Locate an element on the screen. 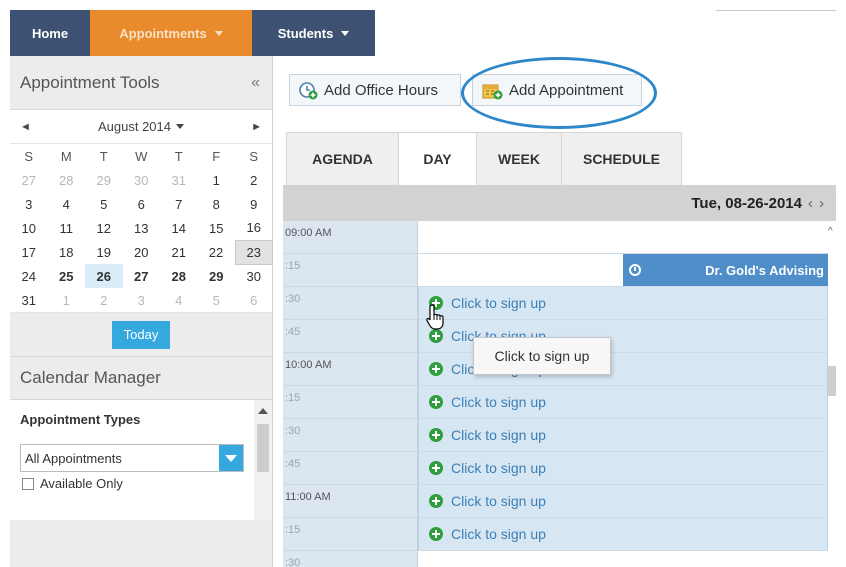 The width and height of the screenshot is (846, 567). calendar-day: 7 is located at coordinates (179, 204).